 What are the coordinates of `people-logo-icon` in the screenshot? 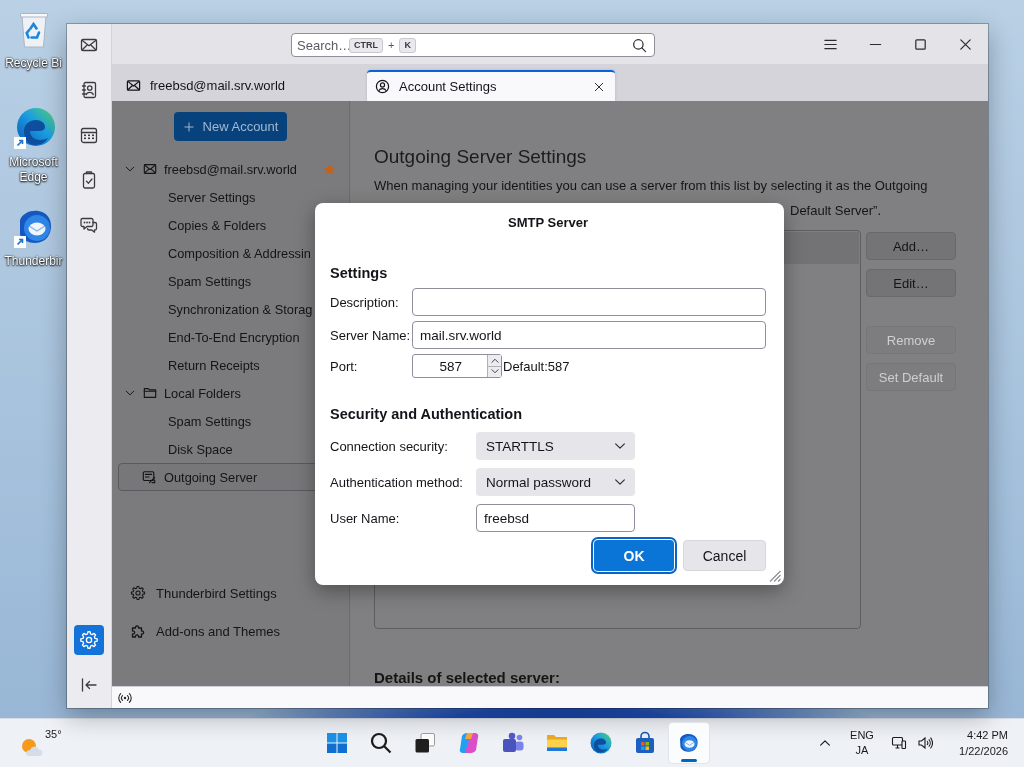 It's located at (513, 743).